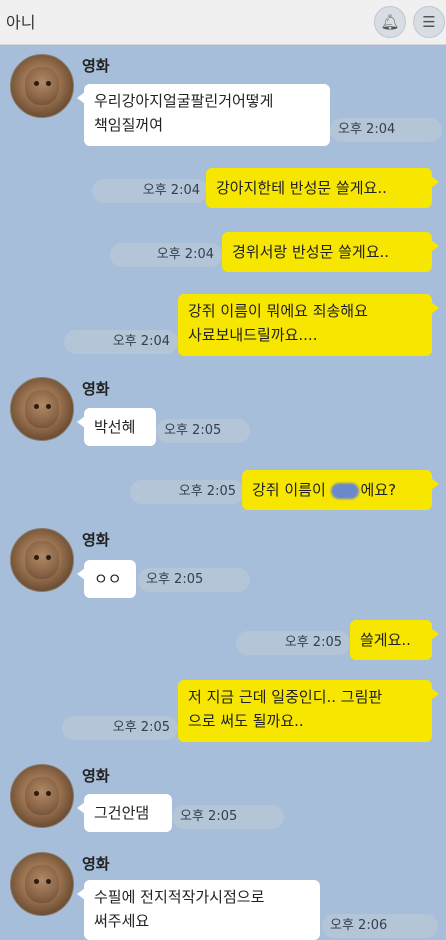 This screenshot has width=446, height=940. What do you see at coordinates (386, 130) in the screenshot?
I see `message-time-1: 오후 2:04` at bounding box center [386, 130].